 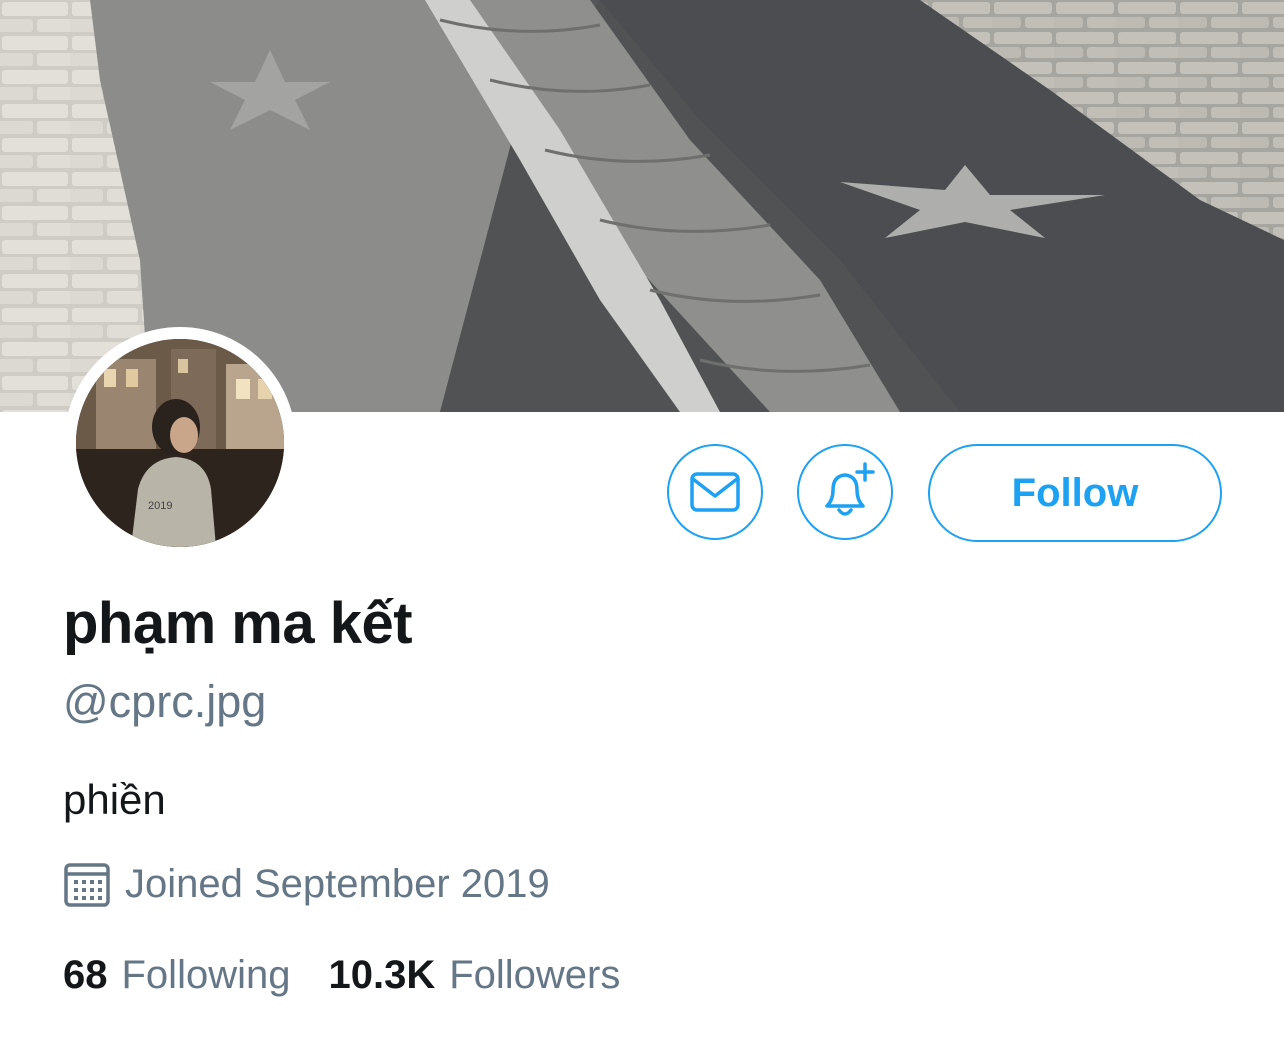 I want to click on message-button, so click(x=715, y=492).